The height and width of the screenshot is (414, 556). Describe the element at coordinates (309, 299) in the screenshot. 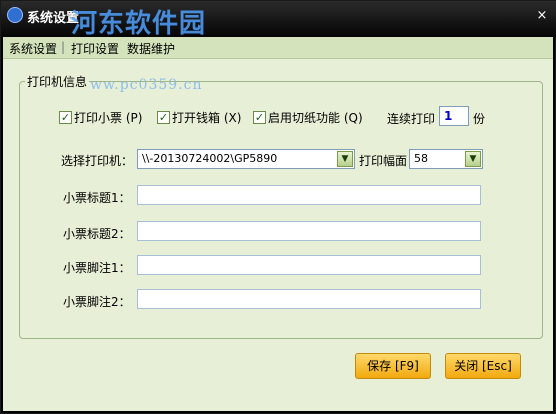

I see `receipt-footer-2-input` at that location.